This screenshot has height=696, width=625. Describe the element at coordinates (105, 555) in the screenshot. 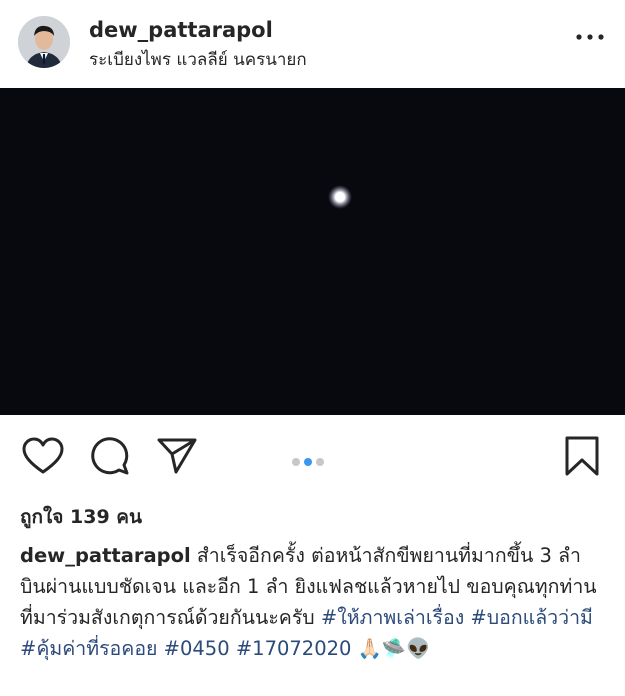

I see `caption-username: dew_pattarapol` at that location.